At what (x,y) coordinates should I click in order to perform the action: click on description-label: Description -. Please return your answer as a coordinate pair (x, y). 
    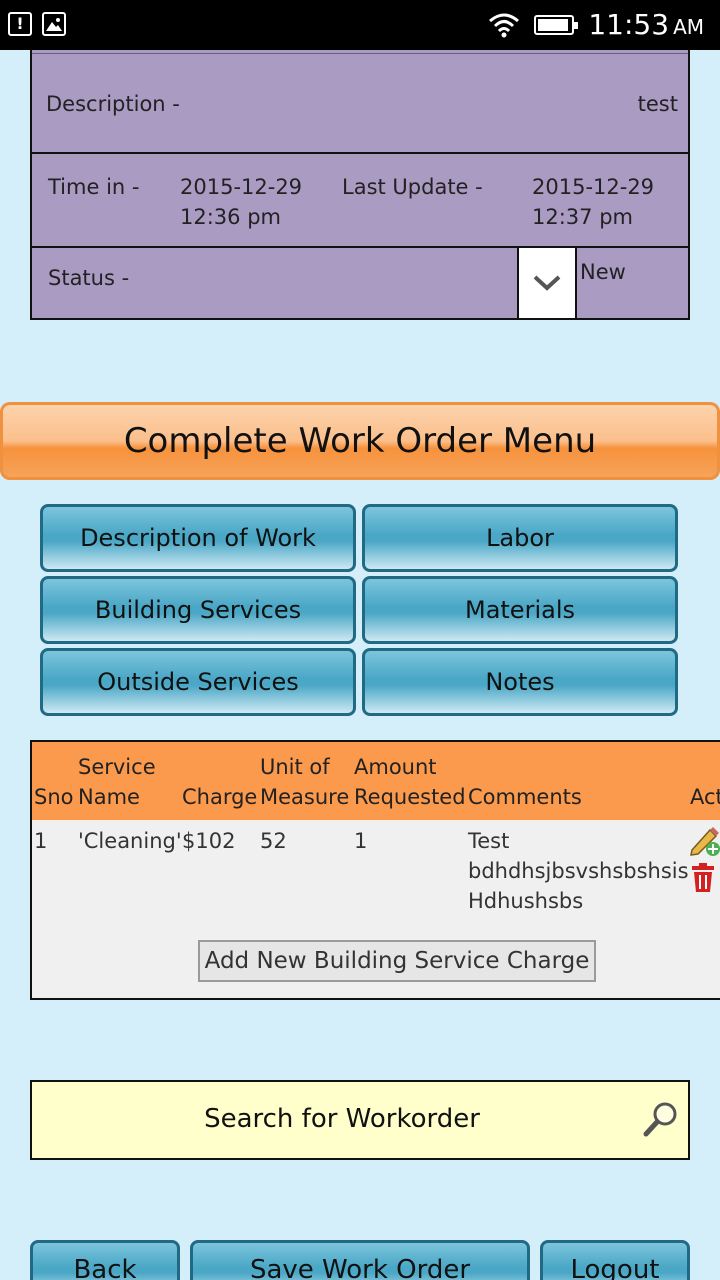
    Looking at the image, I should click on (113, 104).